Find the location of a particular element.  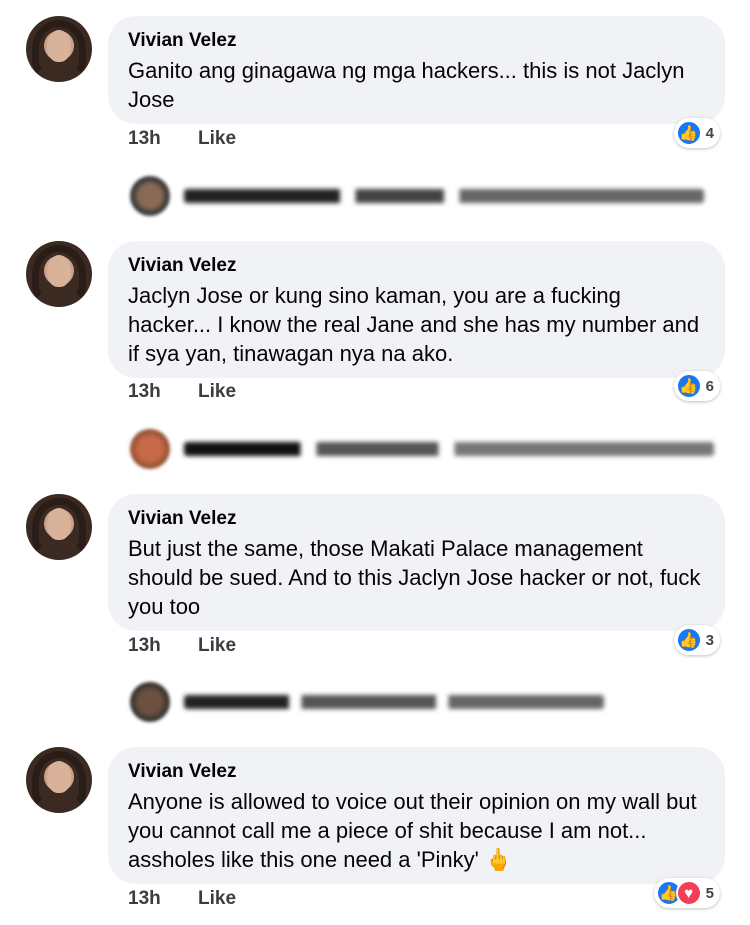

reaction-count: 6 is located at coordinates (709, 386).